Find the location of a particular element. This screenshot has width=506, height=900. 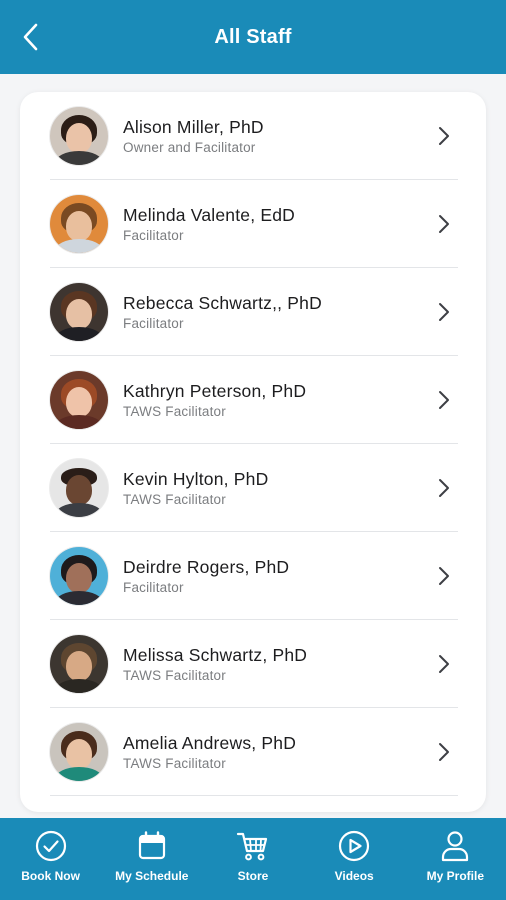

staff-role: Owner and Facilitator is located at coordinates (189, 147).